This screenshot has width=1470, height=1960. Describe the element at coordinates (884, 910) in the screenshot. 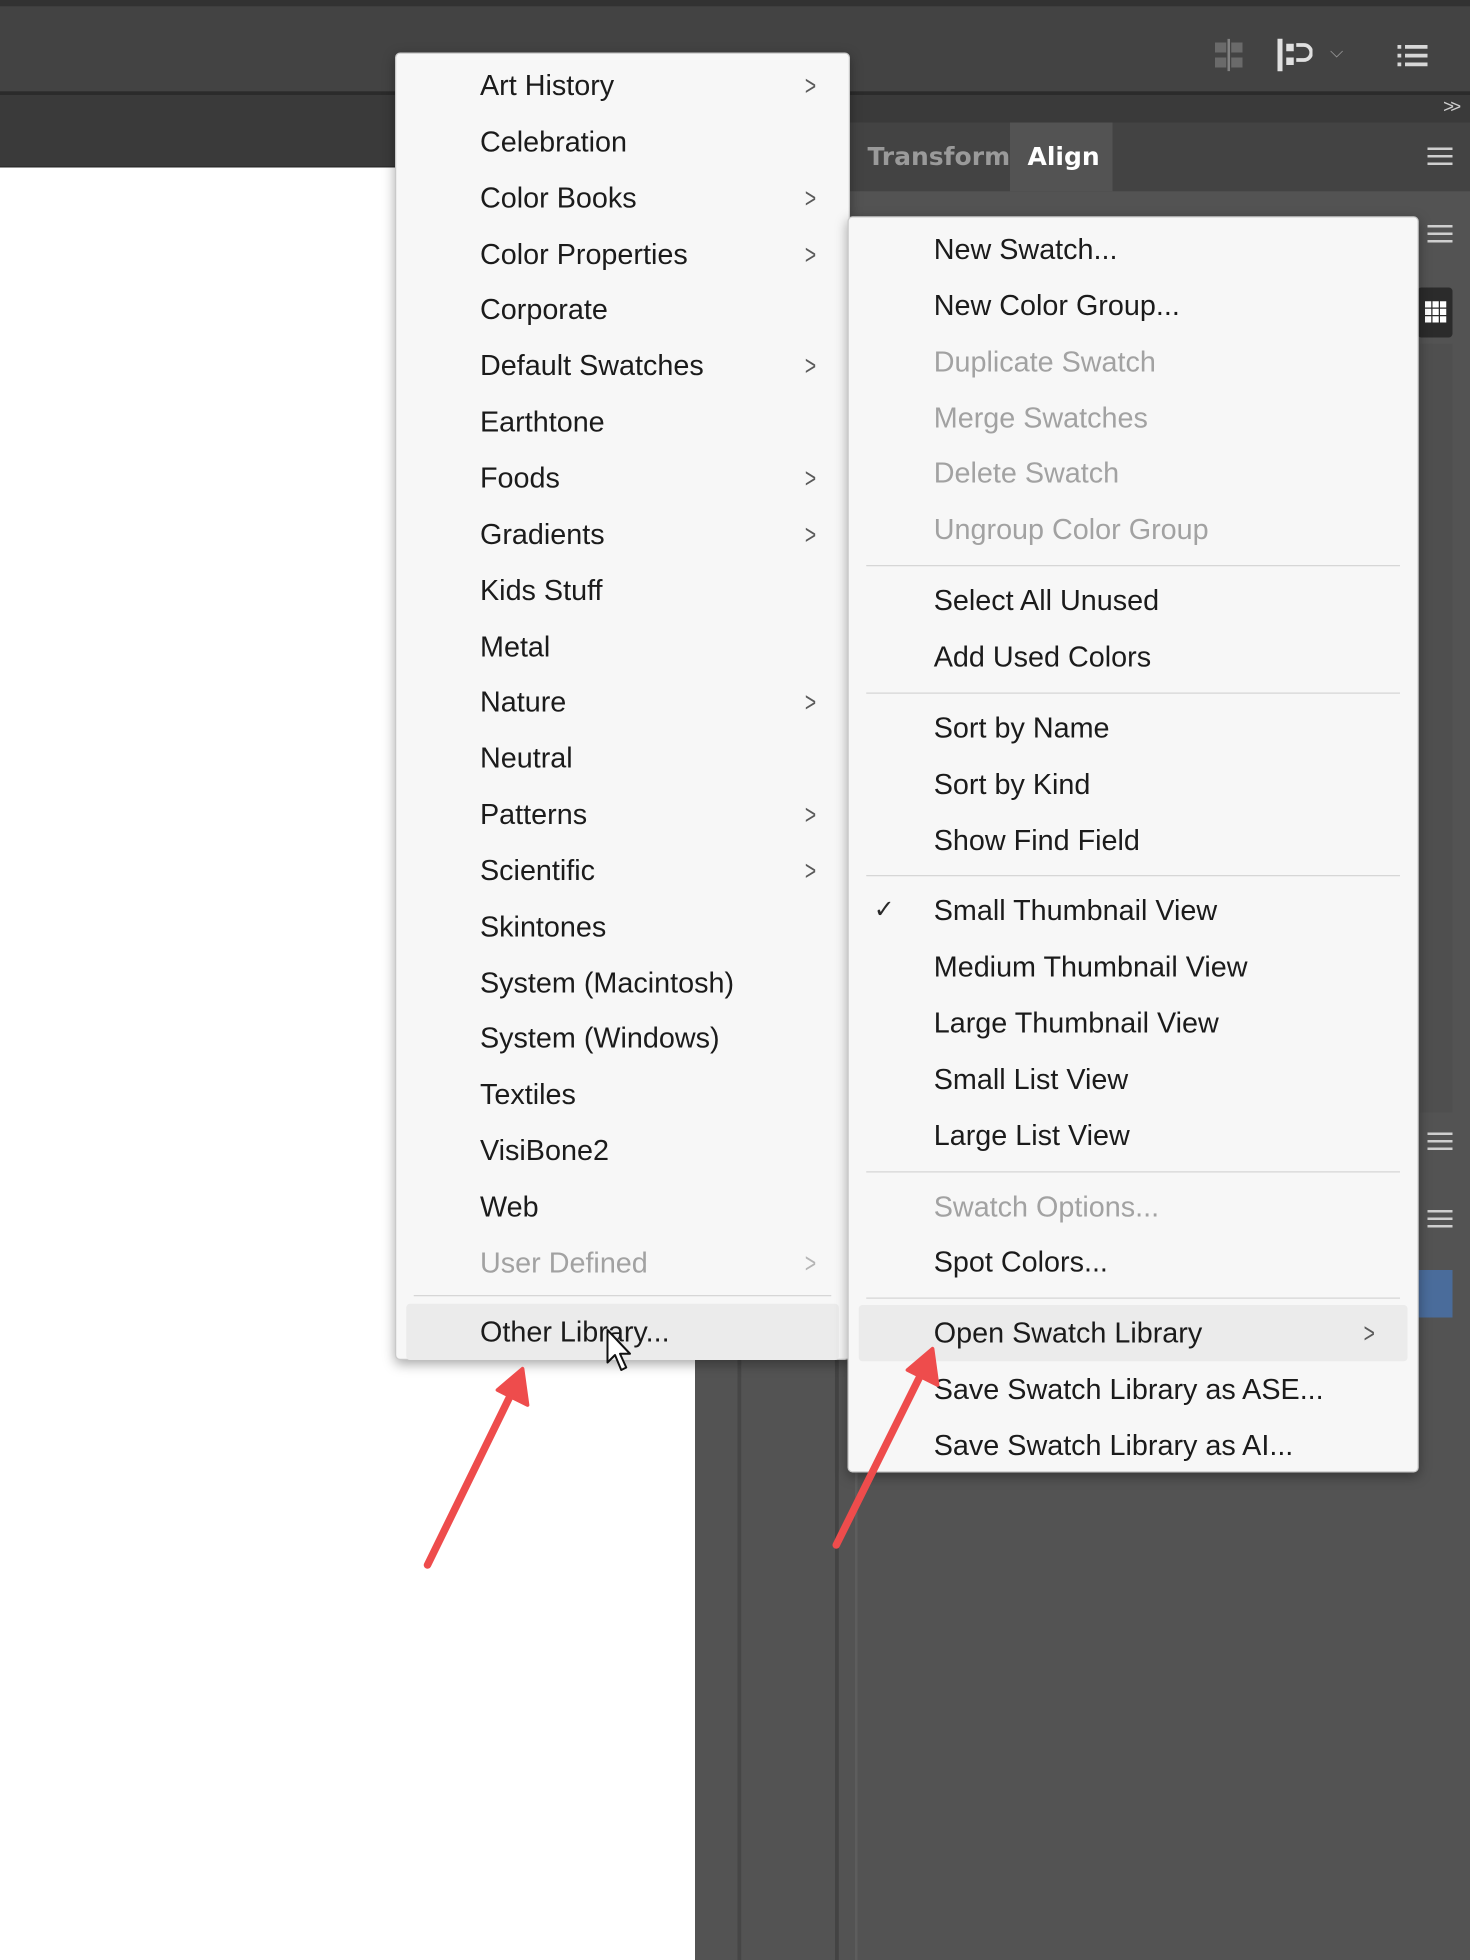

I see `checkmark-icon: ✓` at that location.